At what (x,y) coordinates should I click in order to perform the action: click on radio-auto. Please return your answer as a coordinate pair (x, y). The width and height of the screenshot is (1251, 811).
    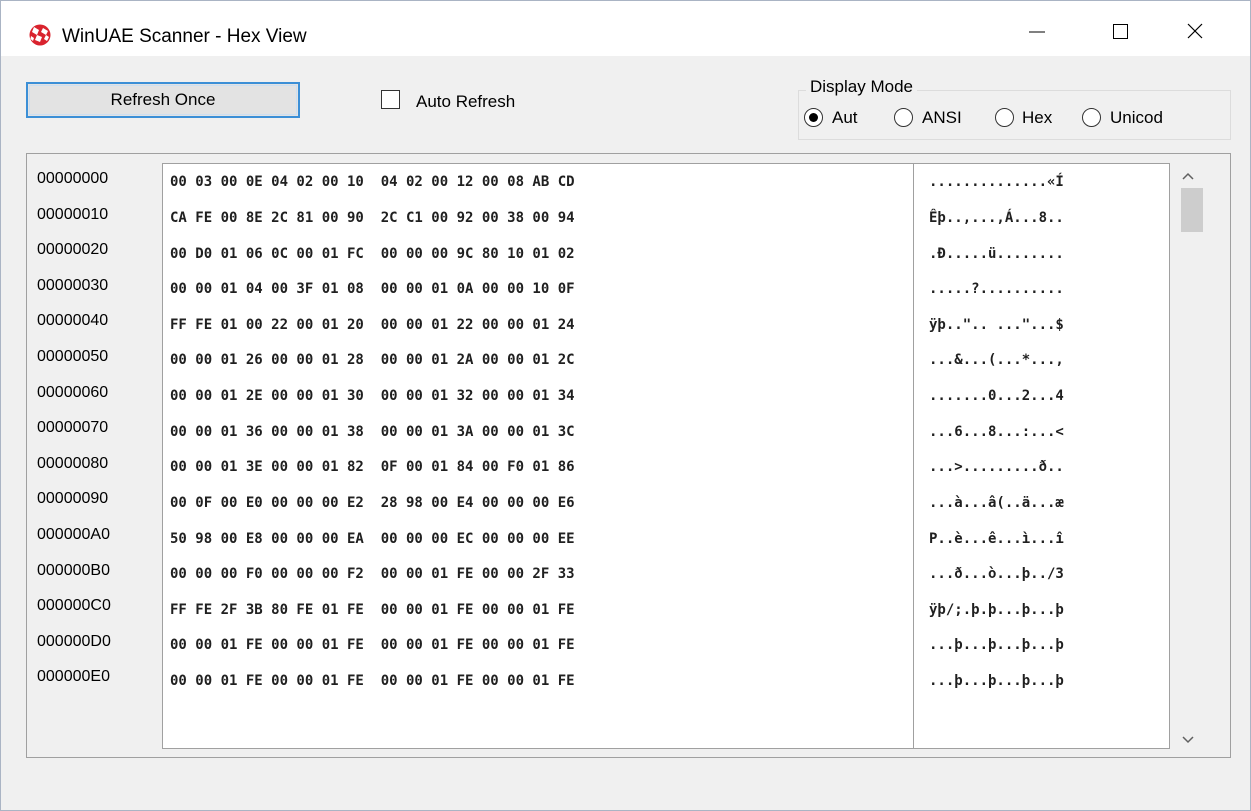
    Looking at the image, I should click on (813, 117).